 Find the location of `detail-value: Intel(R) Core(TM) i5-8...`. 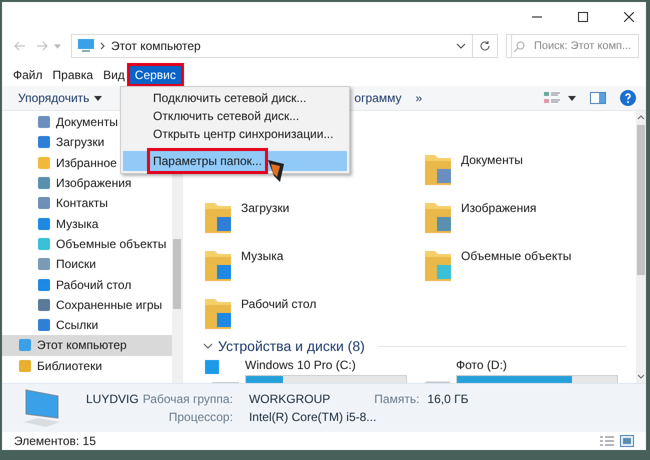

detail-value: Intel(R) Core(TM) i5-8... is located at coordinates (313, 417).